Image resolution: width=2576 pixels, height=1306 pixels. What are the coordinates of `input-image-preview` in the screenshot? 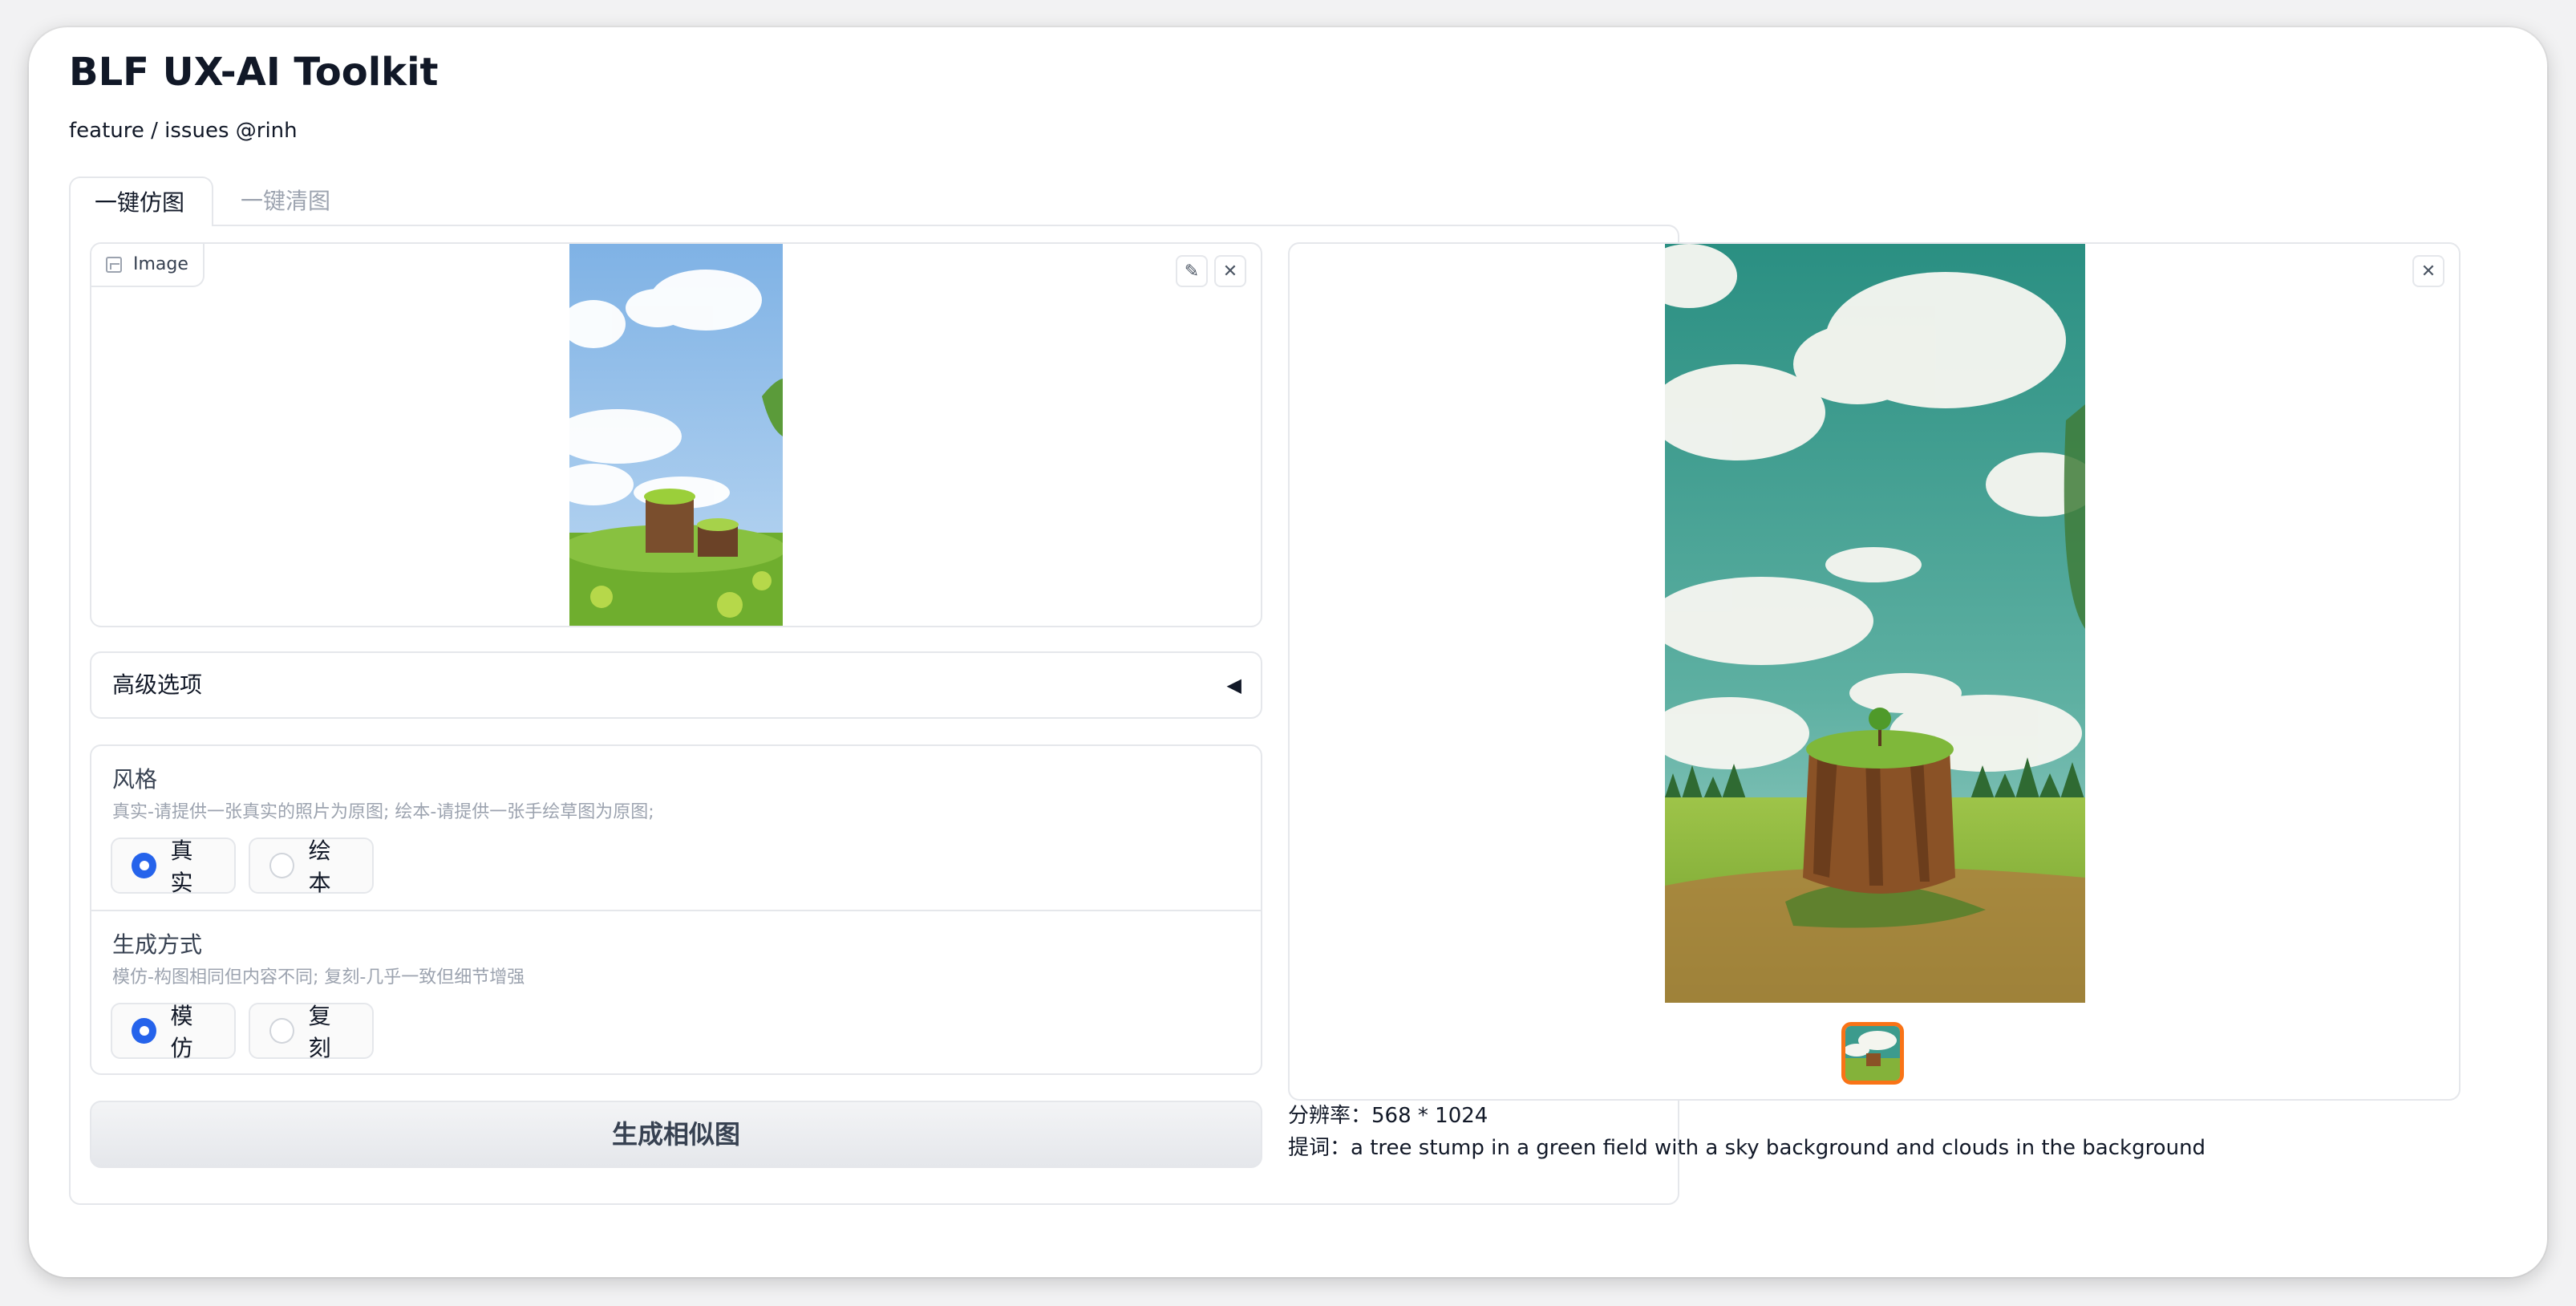 It's located at (676, 435).